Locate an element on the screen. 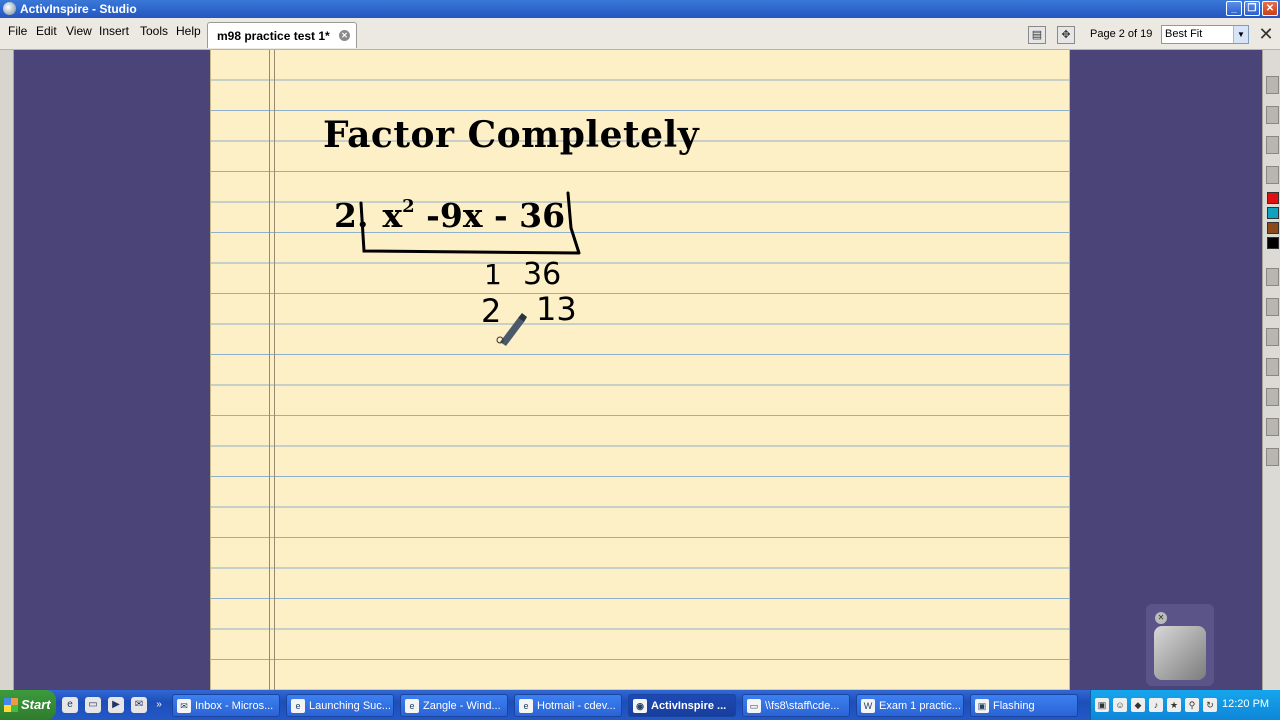 Image resolution: width=1280 pixels, height=720 pixels. problem-variable: x is located at coordinates (392, 215).